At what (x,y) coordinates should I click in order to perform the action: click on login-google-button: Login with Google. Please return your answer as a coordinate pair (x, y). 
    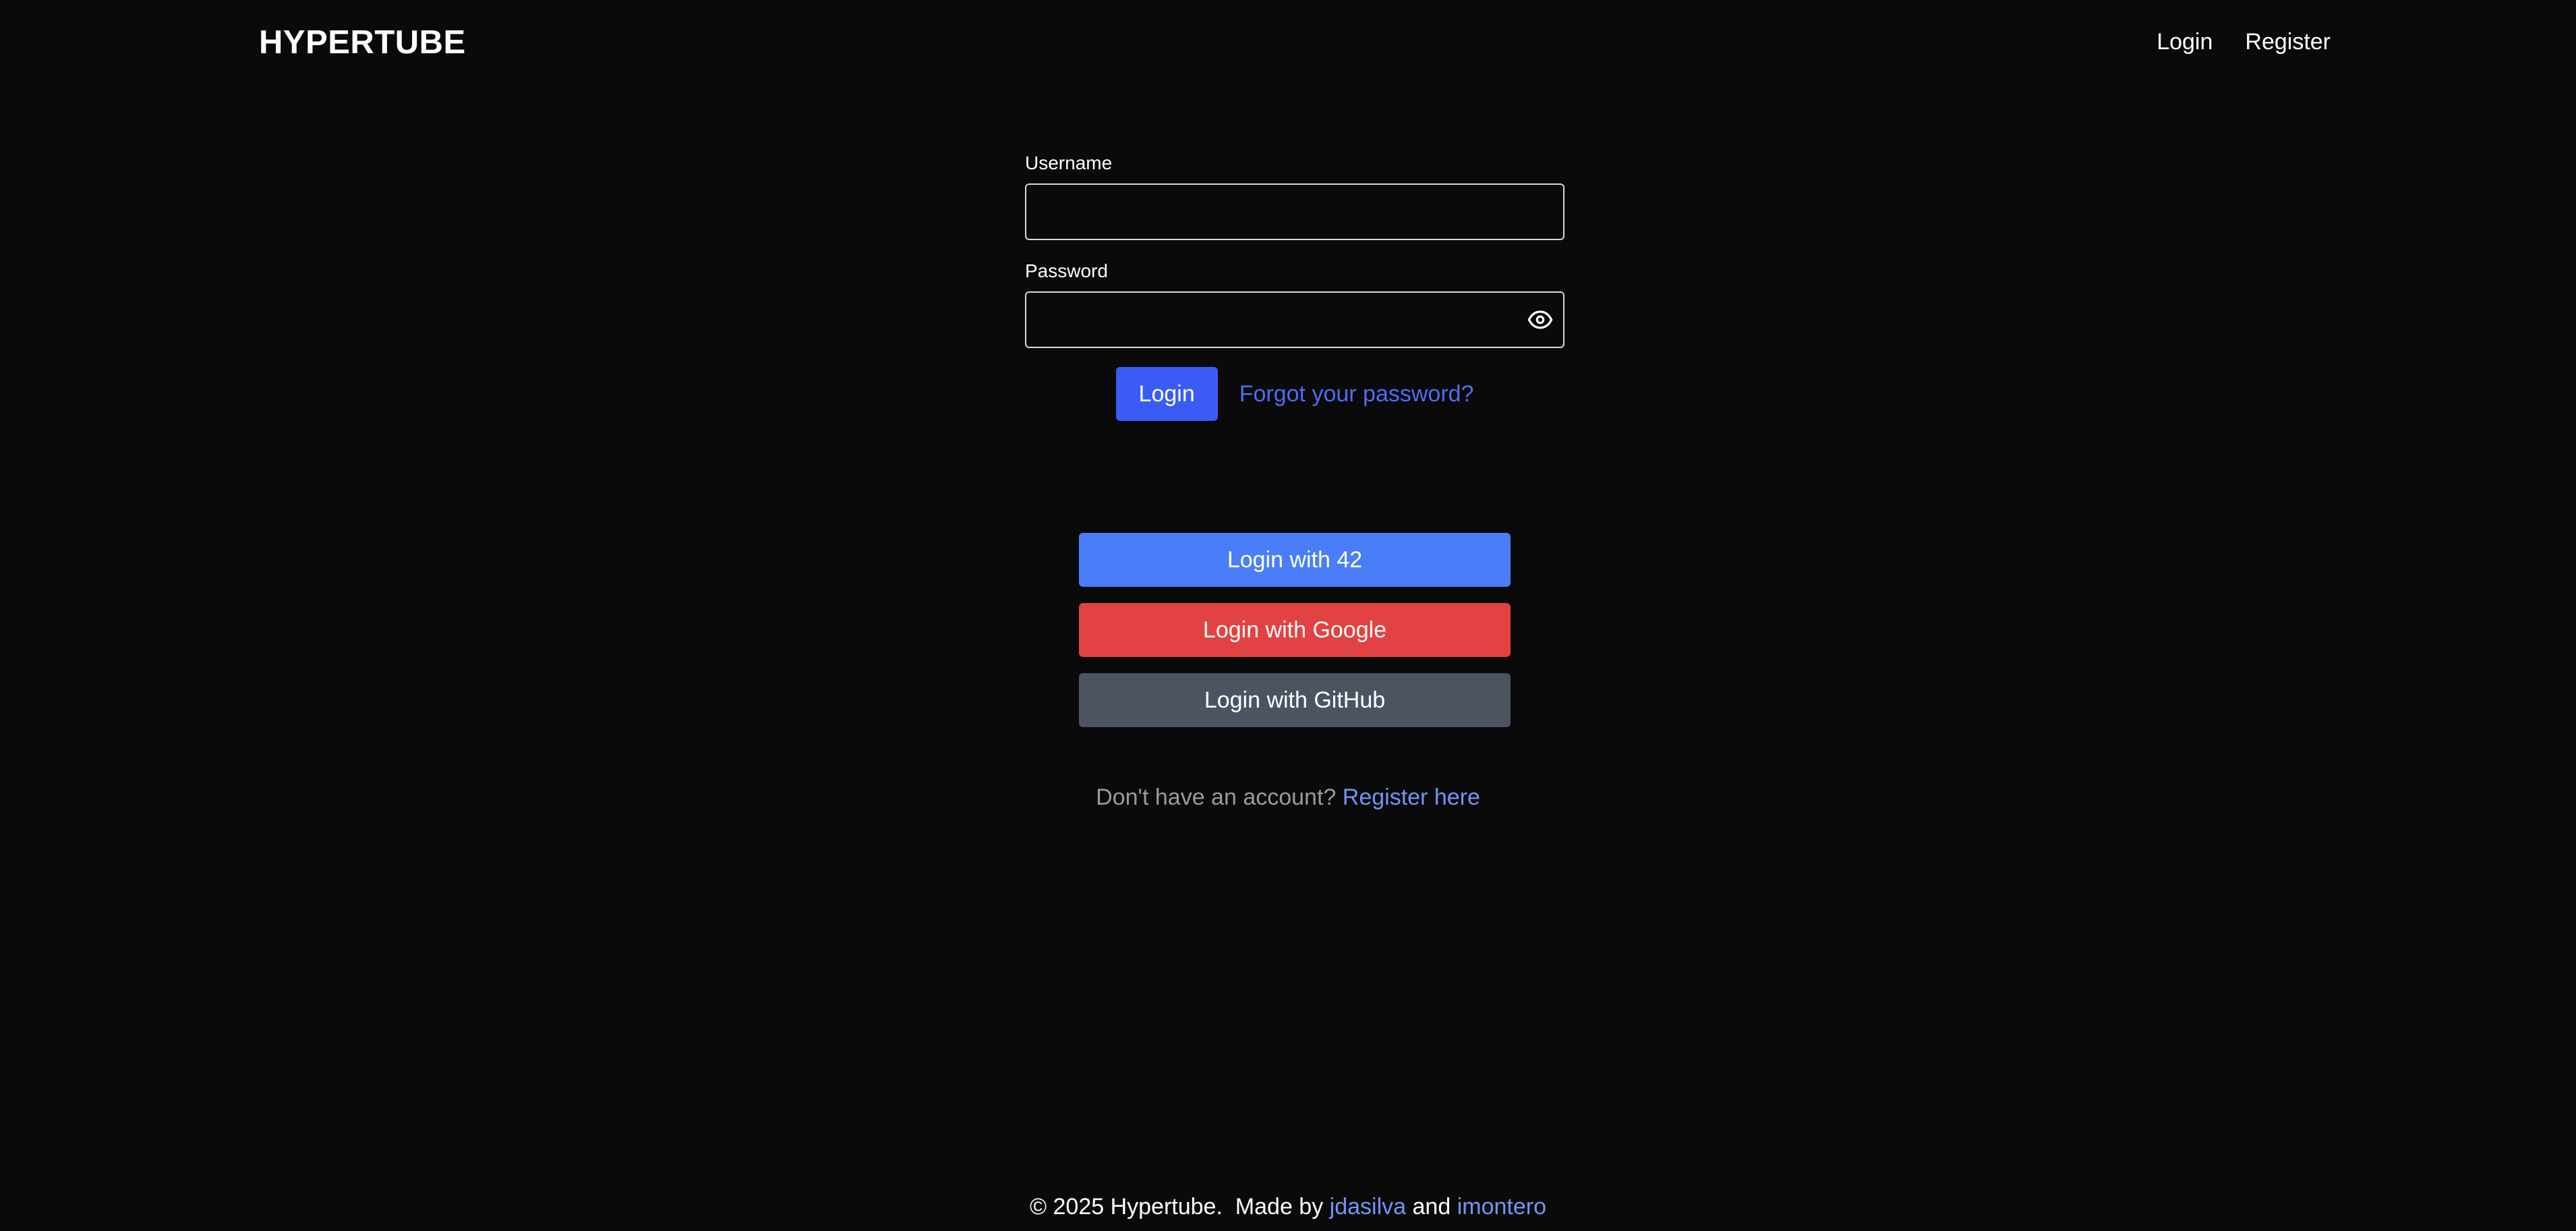
    Looking at the image, I should click on (1295, 630).